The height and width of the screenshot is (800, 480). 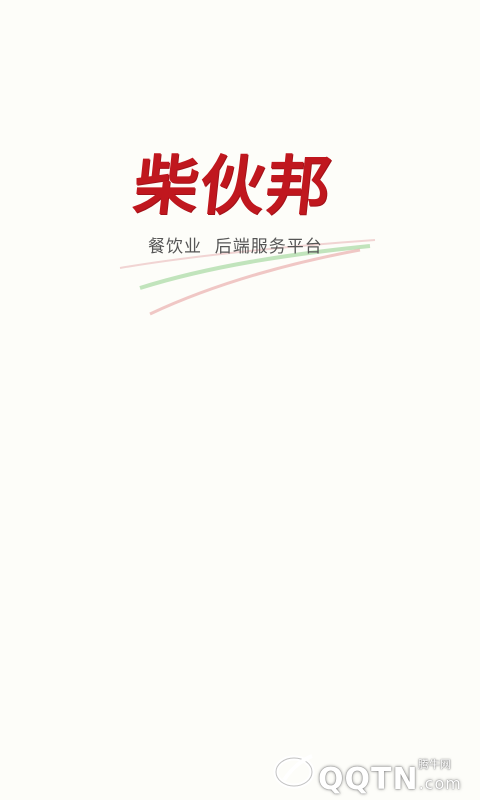 What do you see at coordinates (235, 247) in the screenshot?
I see `brand-tagline: 餐饮业 后端服务平台` at bounding box center [235, 247].